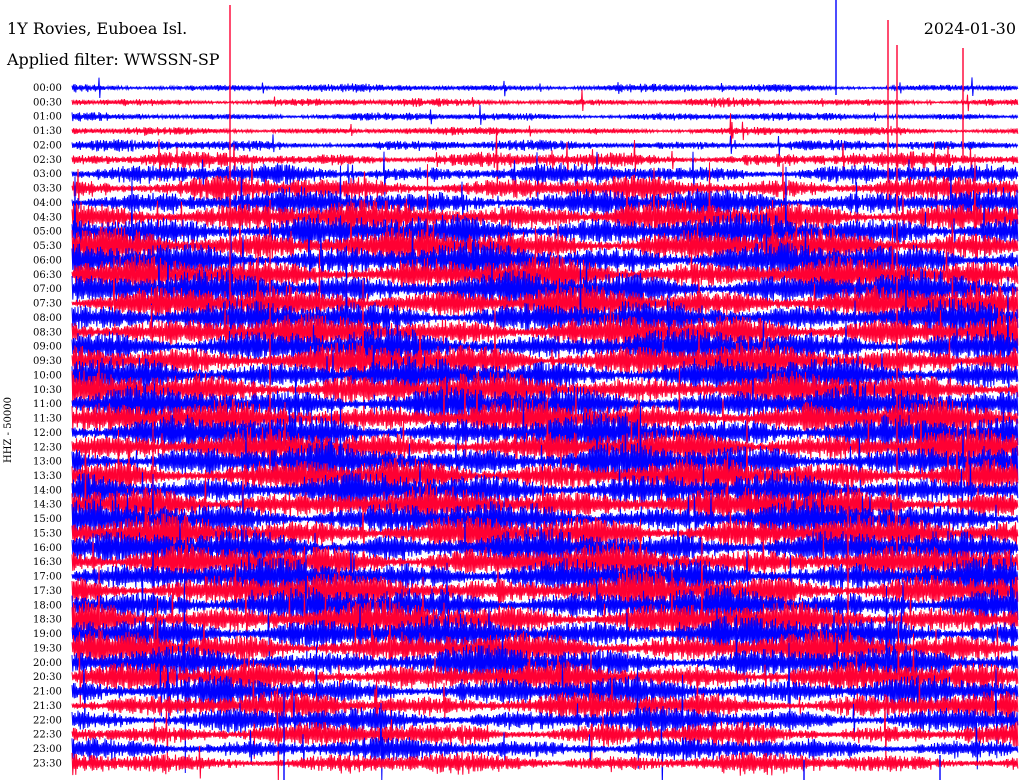 Image resolution: width=1024 pixels, height=780 pixels. Describe the element at coordinates (47, 102) in the screenshot. I see `row-label: 00:30` at that location.